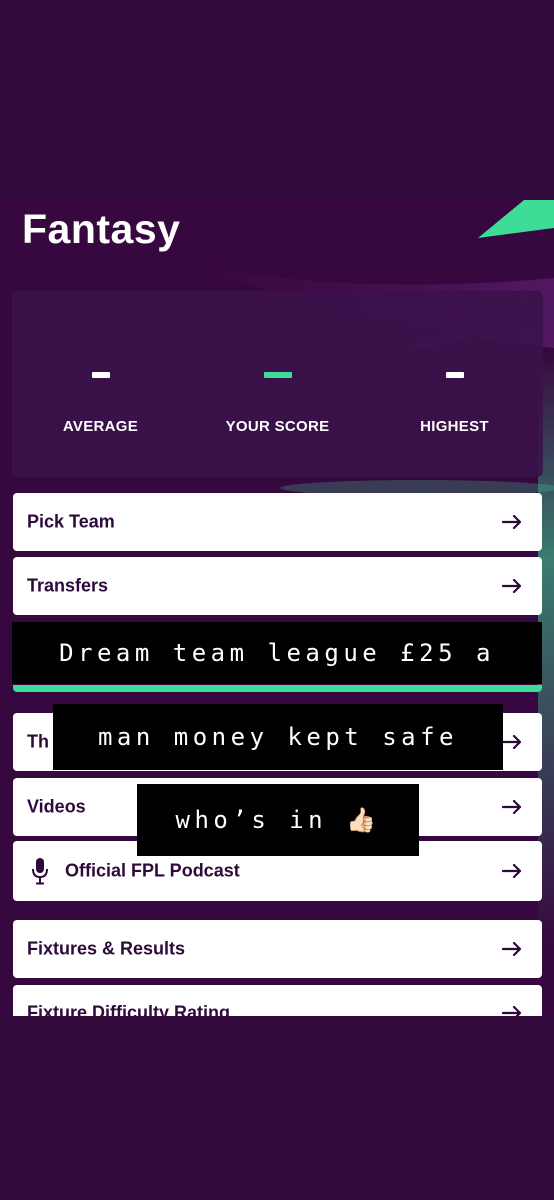 The width and height of the screenshot is (554, 1200). What do you see at coordinates (278, 737) in the screenshot?
I see `overlay-caption: man money kept safe` at bounding box center [278, 737].